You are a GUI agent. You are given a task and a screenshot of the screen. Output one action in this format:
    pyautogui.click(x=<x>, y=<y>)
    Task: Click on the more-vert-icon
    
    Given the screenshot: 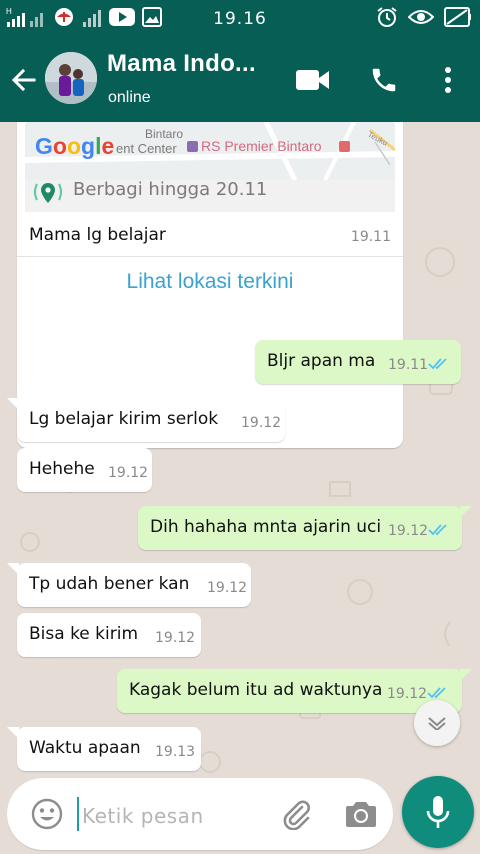 What is the action you would take?
    pyautogui.click(x=448, y=80)
    